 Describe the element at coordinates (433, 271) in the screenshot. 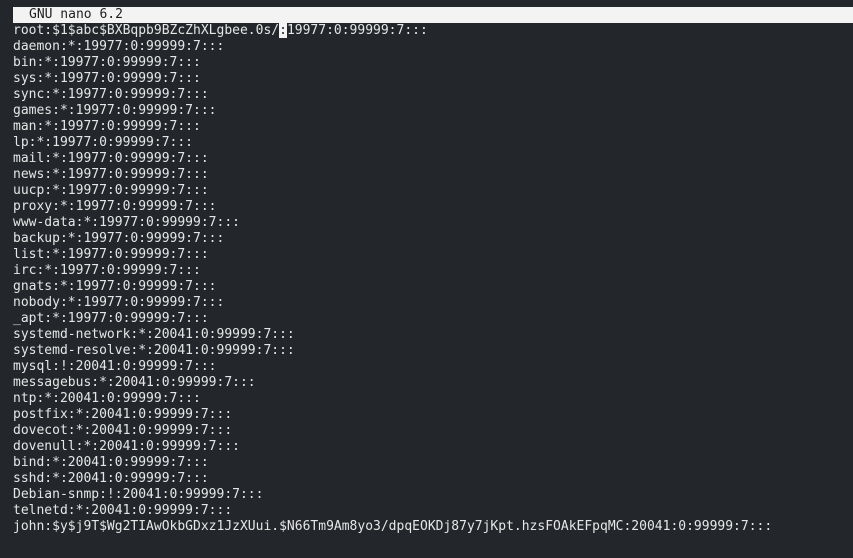

I see `text-line: irc:*:19977:0:99999:7:::` at that location.